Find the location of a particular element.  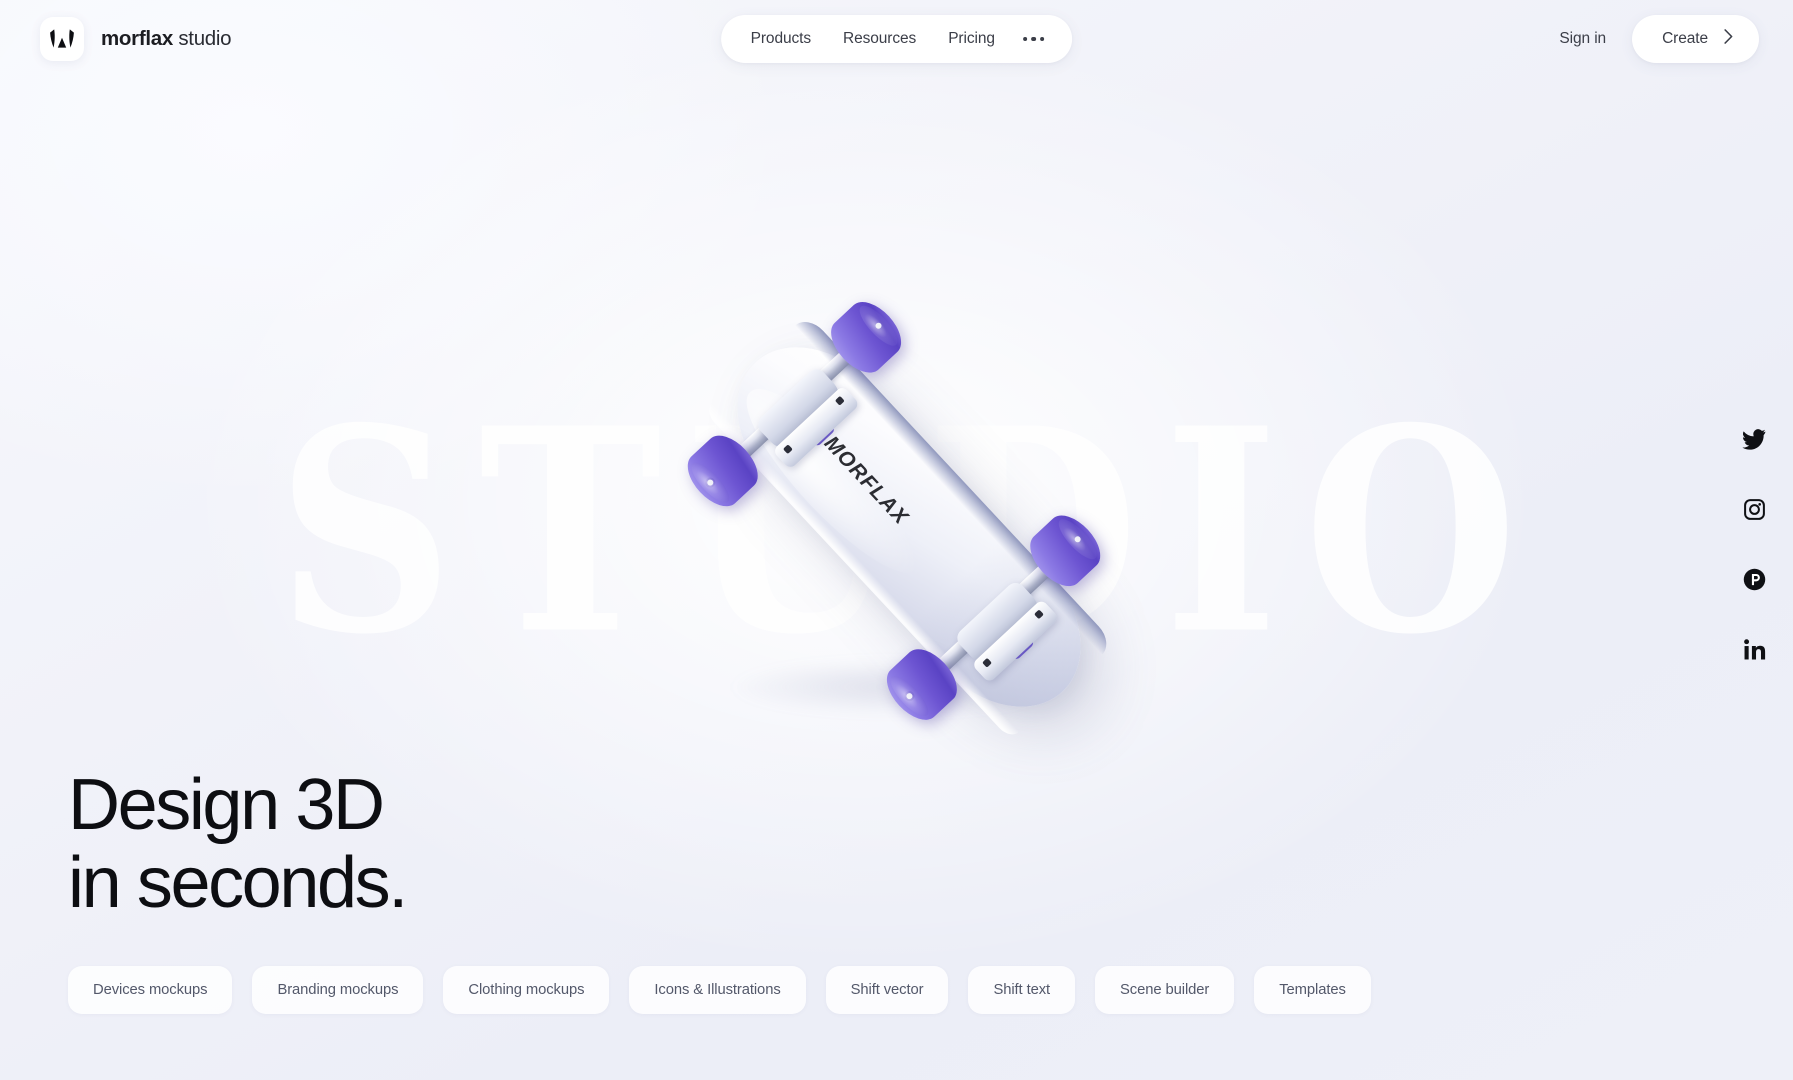

social-links-rail is located at coordinates (1754, 544).